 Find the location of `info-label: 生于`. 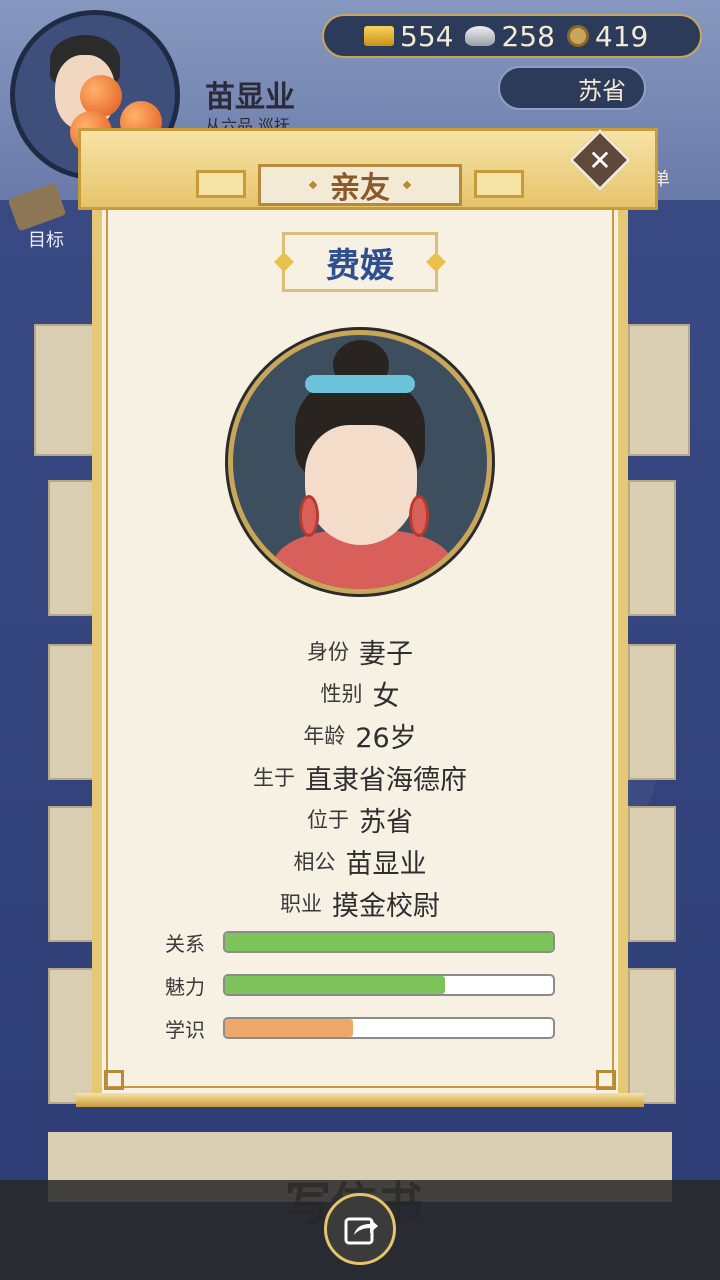

info-label: 生于 is located at coordinates (274, 778).